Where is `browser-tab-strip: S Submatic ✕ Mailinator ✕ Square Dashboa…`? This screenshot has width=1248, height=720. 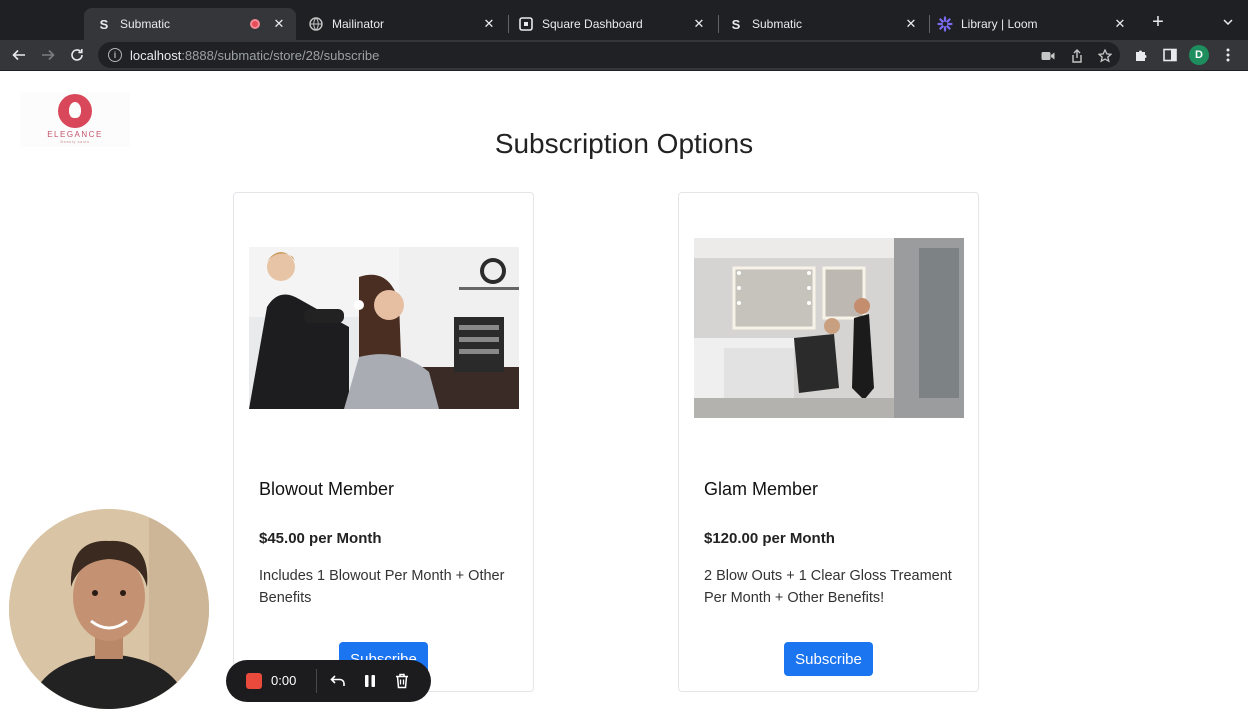
browser-tab-strip: S Submatic ✕ Mailinator ✕ Square Dashboa… is located at coordinates (624, 20).